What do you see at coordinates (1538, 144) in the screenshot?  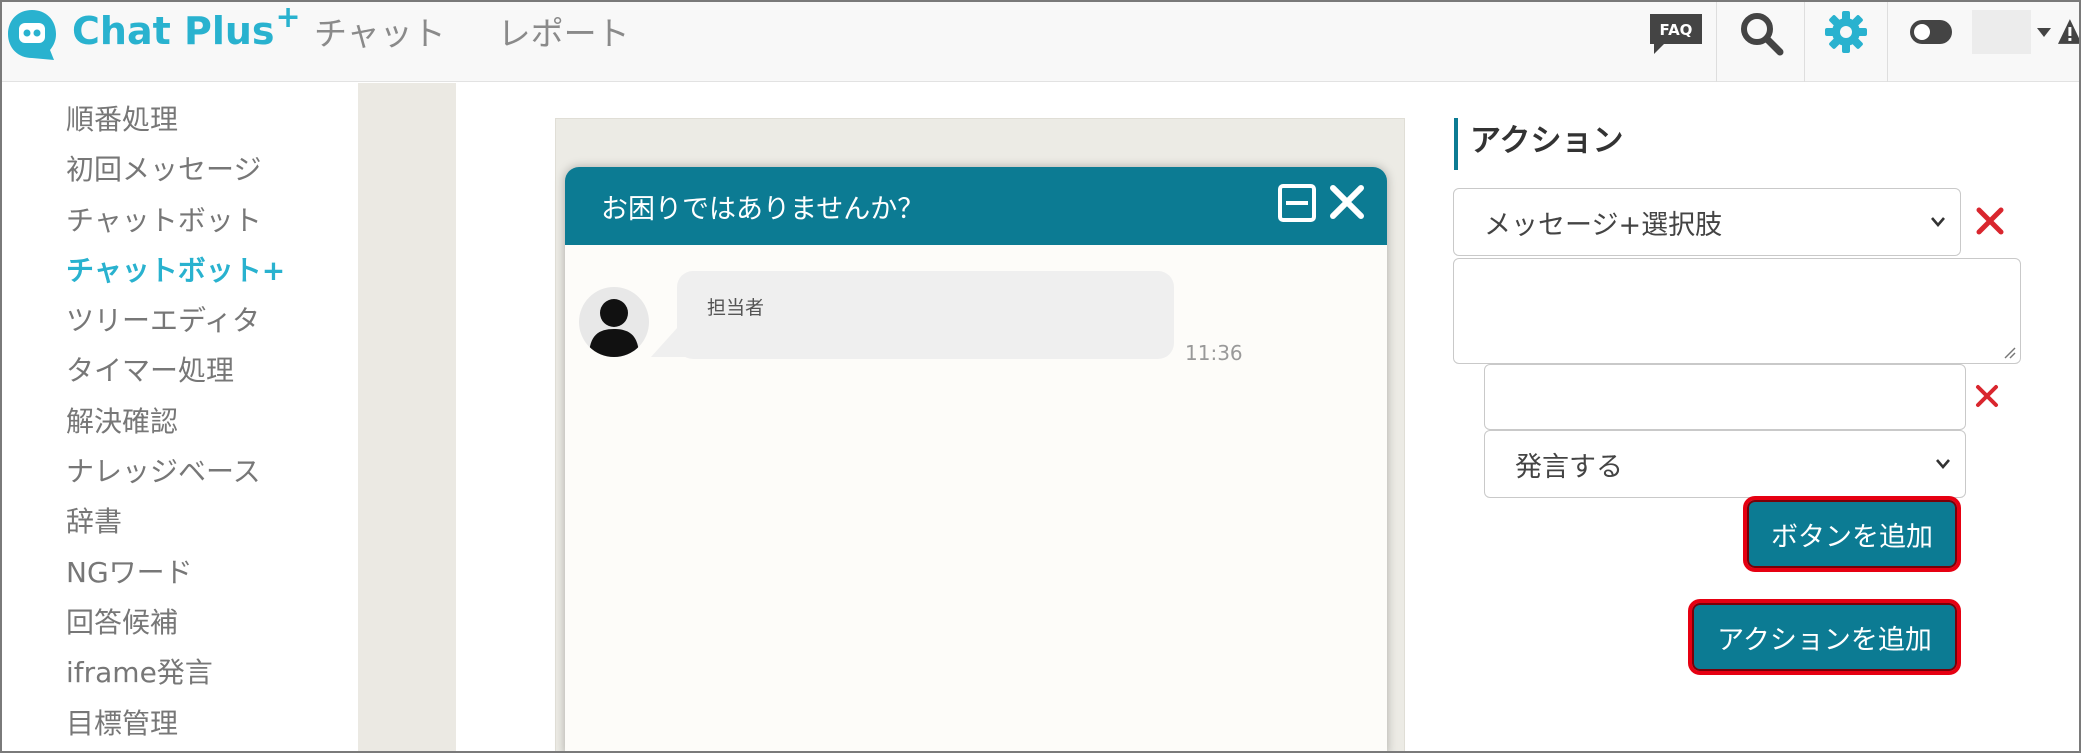 I see `action-section-title: アクション` at bounding box center [1538, 144].